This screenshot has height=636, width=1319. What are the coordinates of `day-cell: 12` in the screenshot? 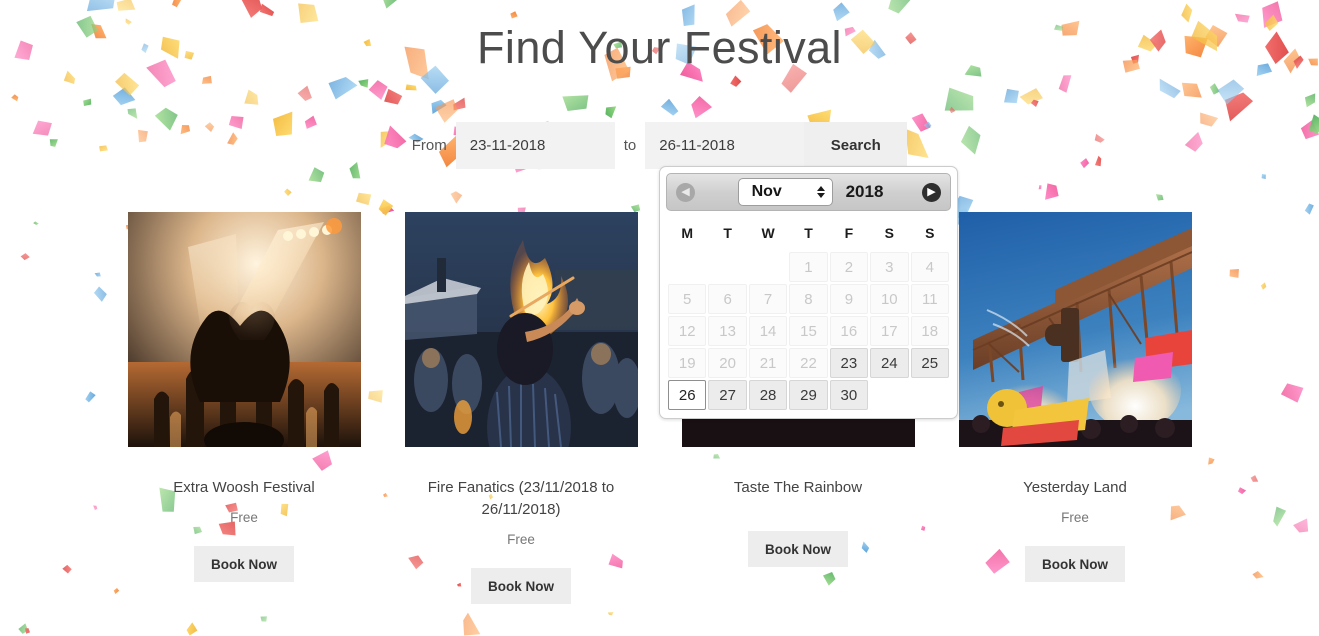 It's located at (687, 331).